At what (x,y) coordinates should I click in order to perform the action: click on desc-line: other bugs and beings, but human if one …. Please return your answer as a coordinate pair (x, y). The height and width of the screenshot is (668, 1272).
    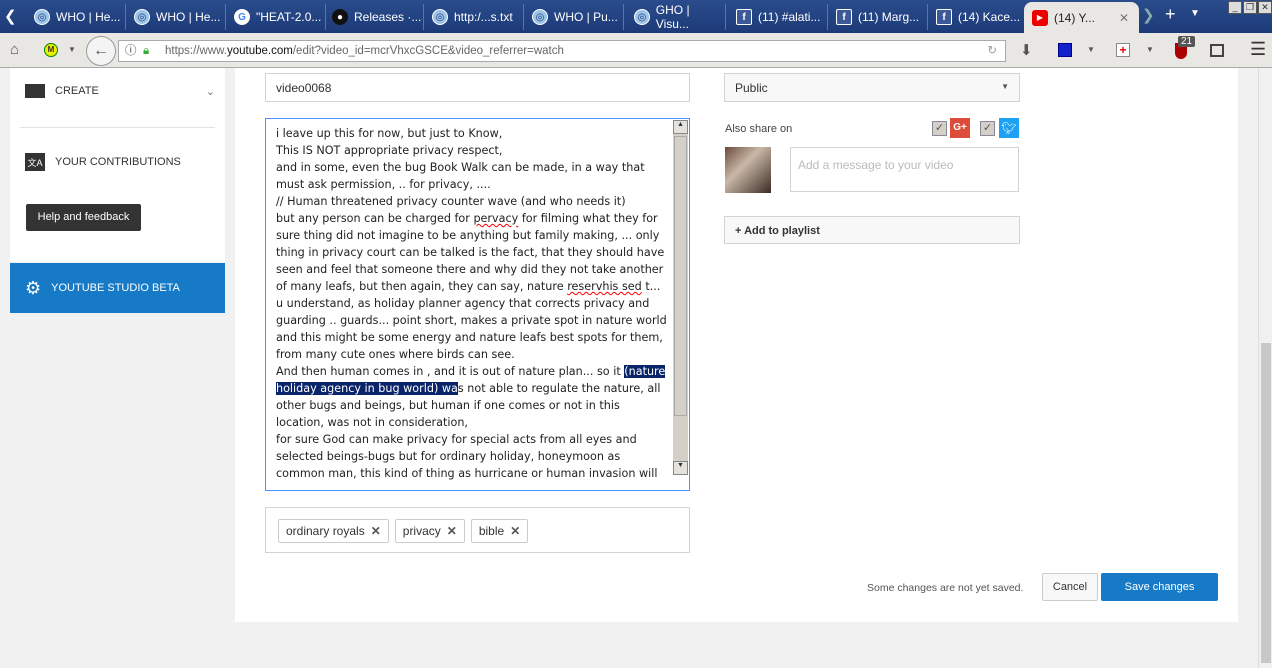
    Looking at the image, I should click on (448, 405).